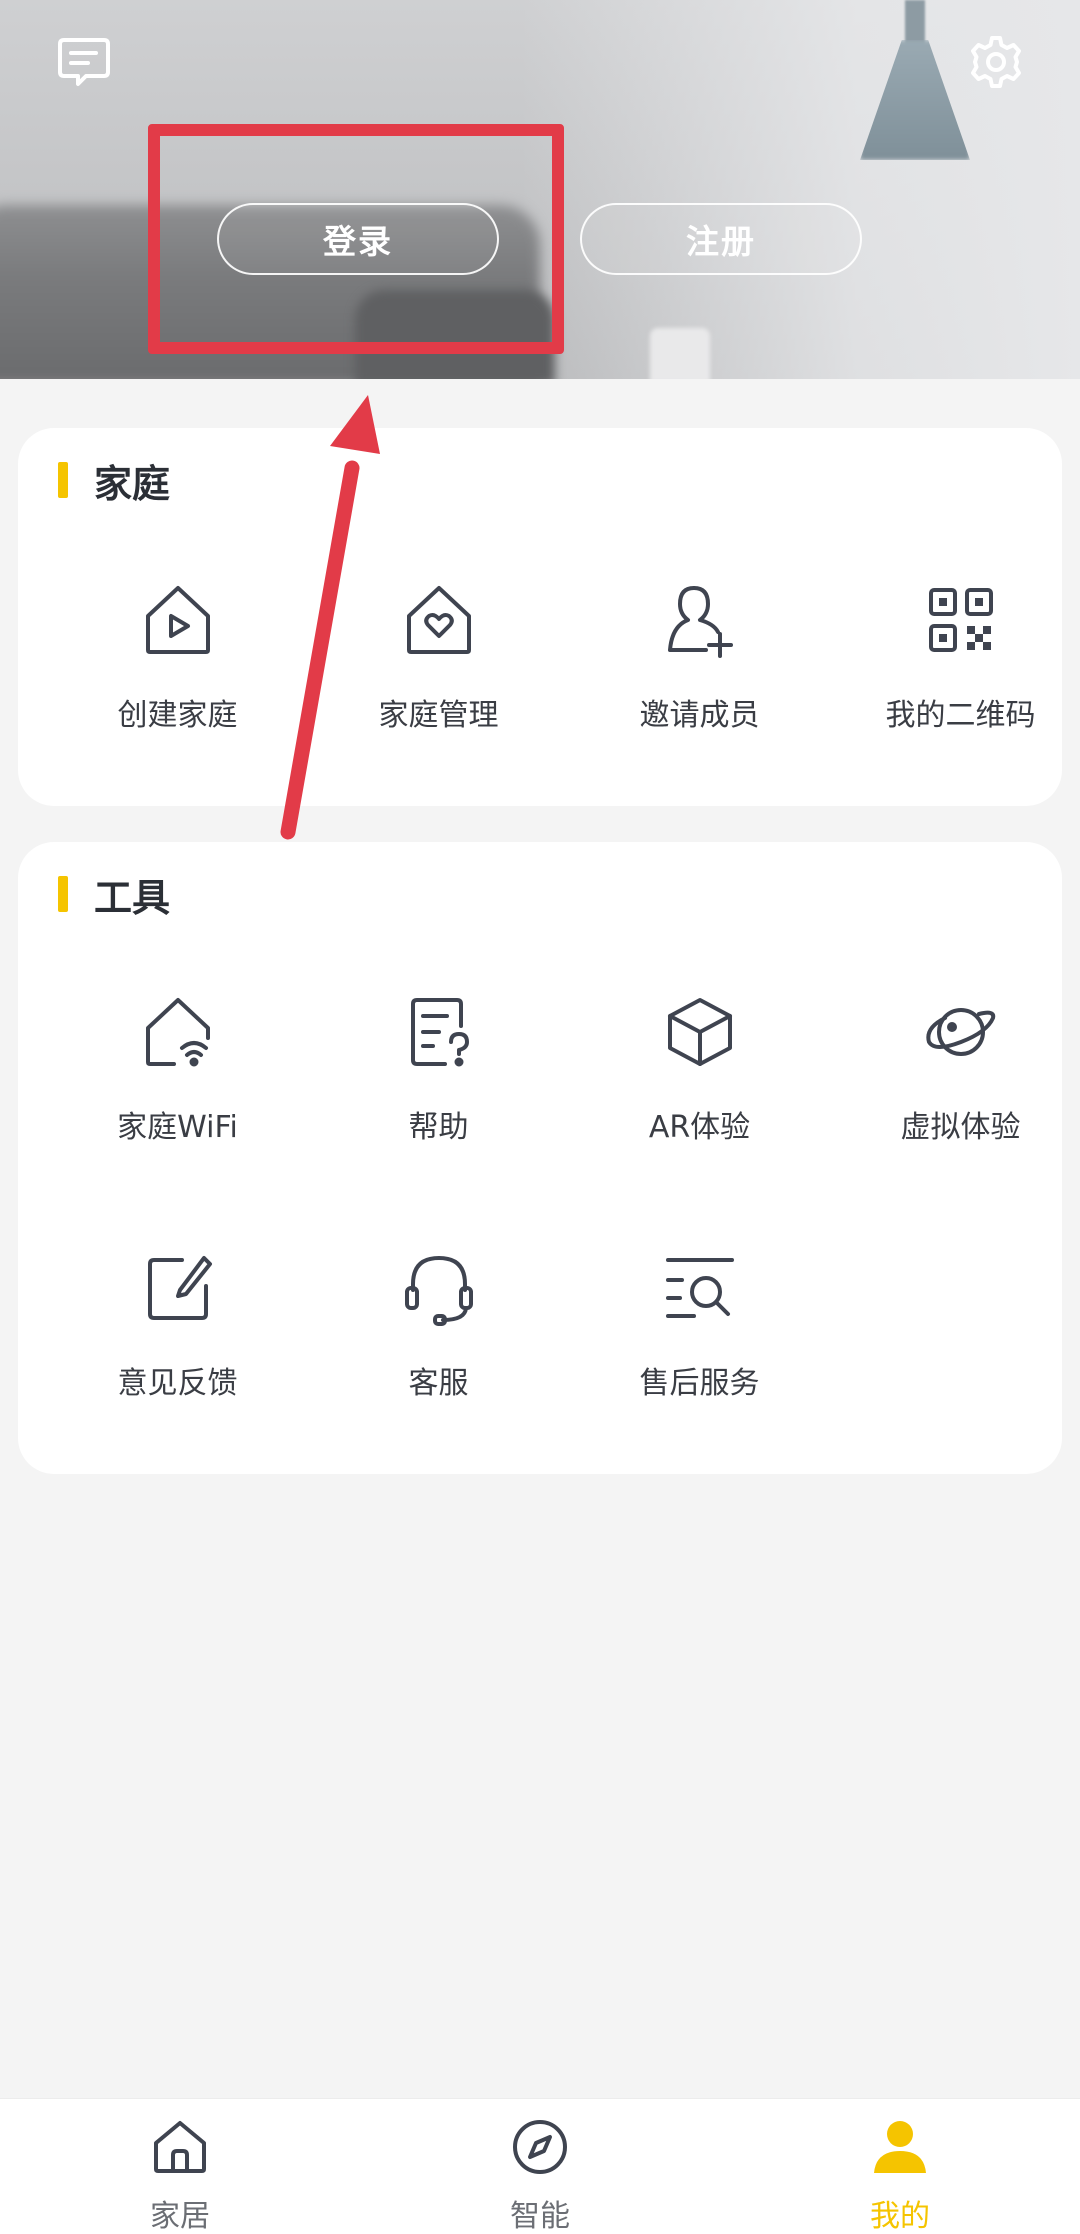 This screenshot has height=2234, width=1080. Describe the element at coordinates (699, 670) in the screenshot. I see `invite-member-item: 邀请成员` at that location.